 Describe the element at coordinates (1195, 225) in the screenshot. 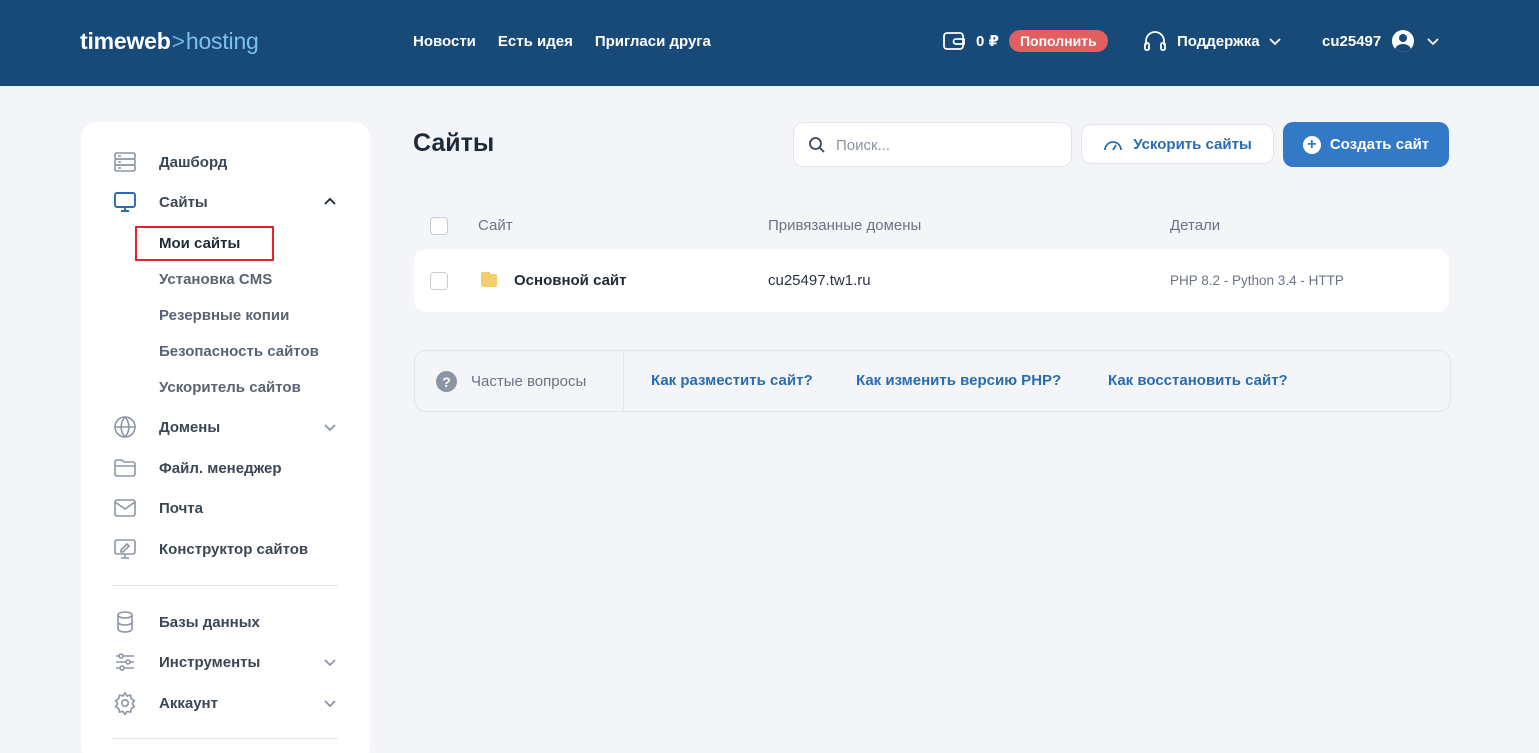

I see `column-header-details: Детали` at that location.